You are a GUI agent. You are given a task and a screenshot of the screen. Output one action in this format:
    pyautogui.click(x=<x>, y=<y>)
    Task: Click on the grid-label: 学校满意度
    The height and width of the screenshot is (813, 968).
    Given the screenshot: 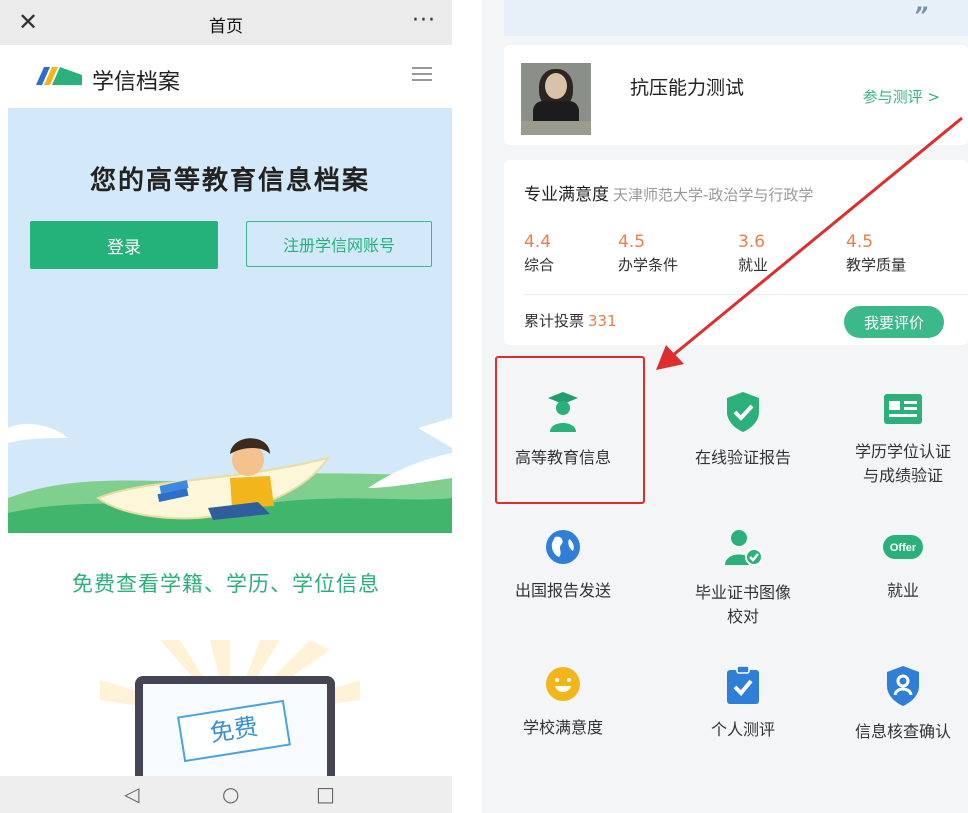 What is the action you would take?
    pyautogui.click(x=562, y=727)
    